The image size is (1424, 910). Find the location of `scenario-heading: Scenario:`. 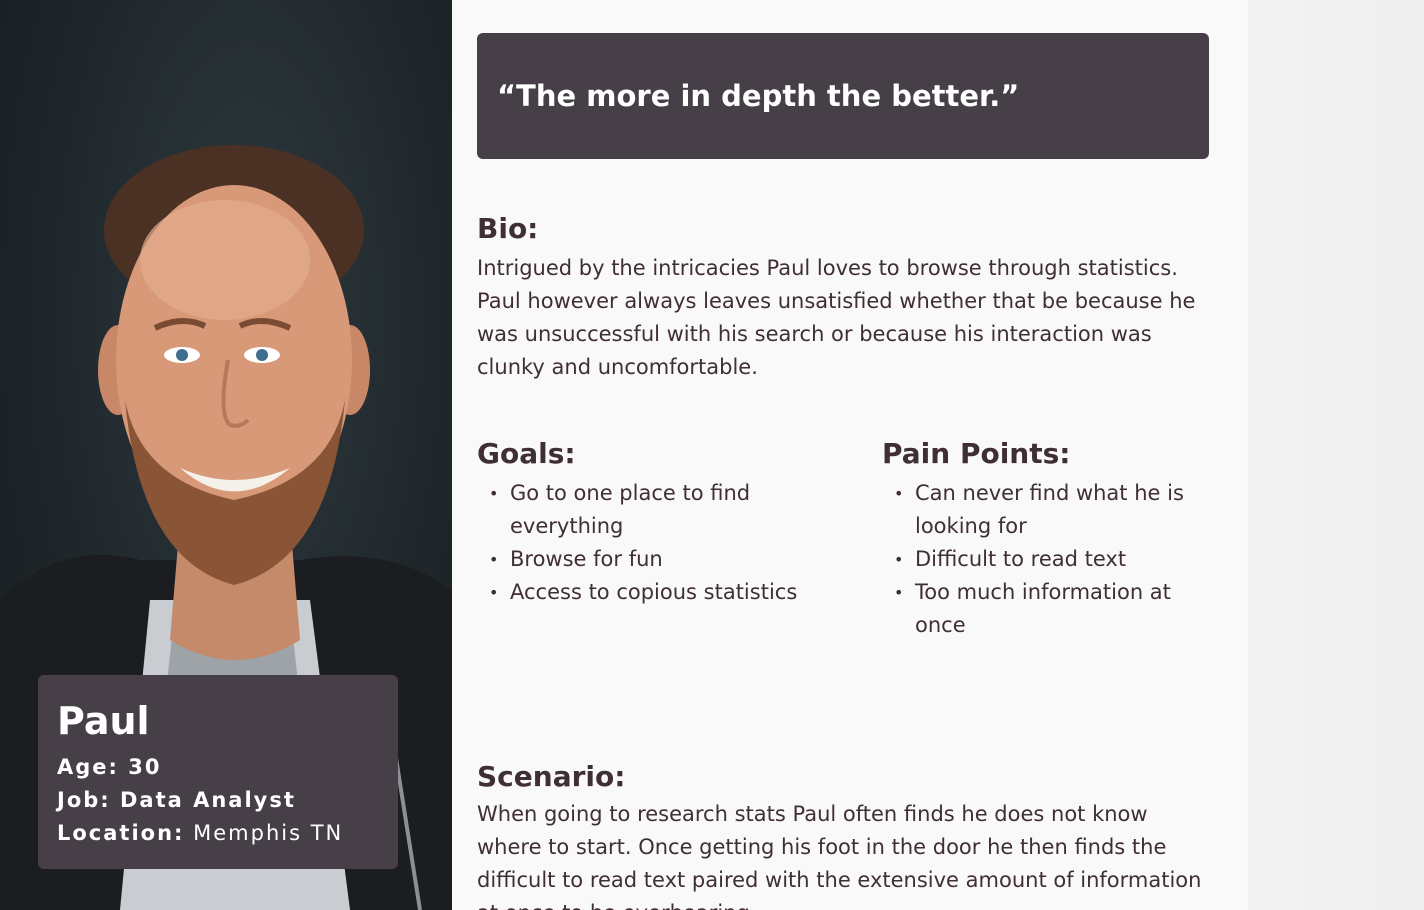

scenario-heading: Scenario: is located at coordinates (551, 776).